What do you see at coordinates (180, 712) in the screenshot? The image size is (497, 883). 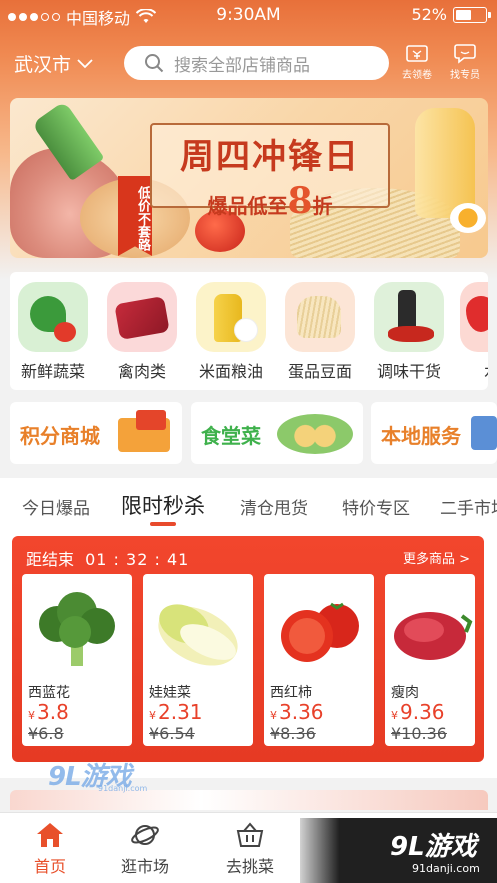 I see `price-value: 2.31` at bounding box center [180, 712].